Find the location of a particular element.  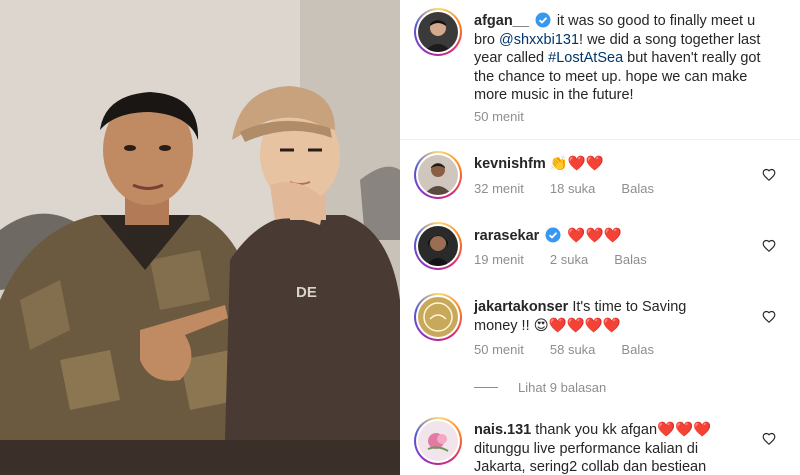

comment-emoji: 👏❤️❤️ is located at coordinates (576, 164).